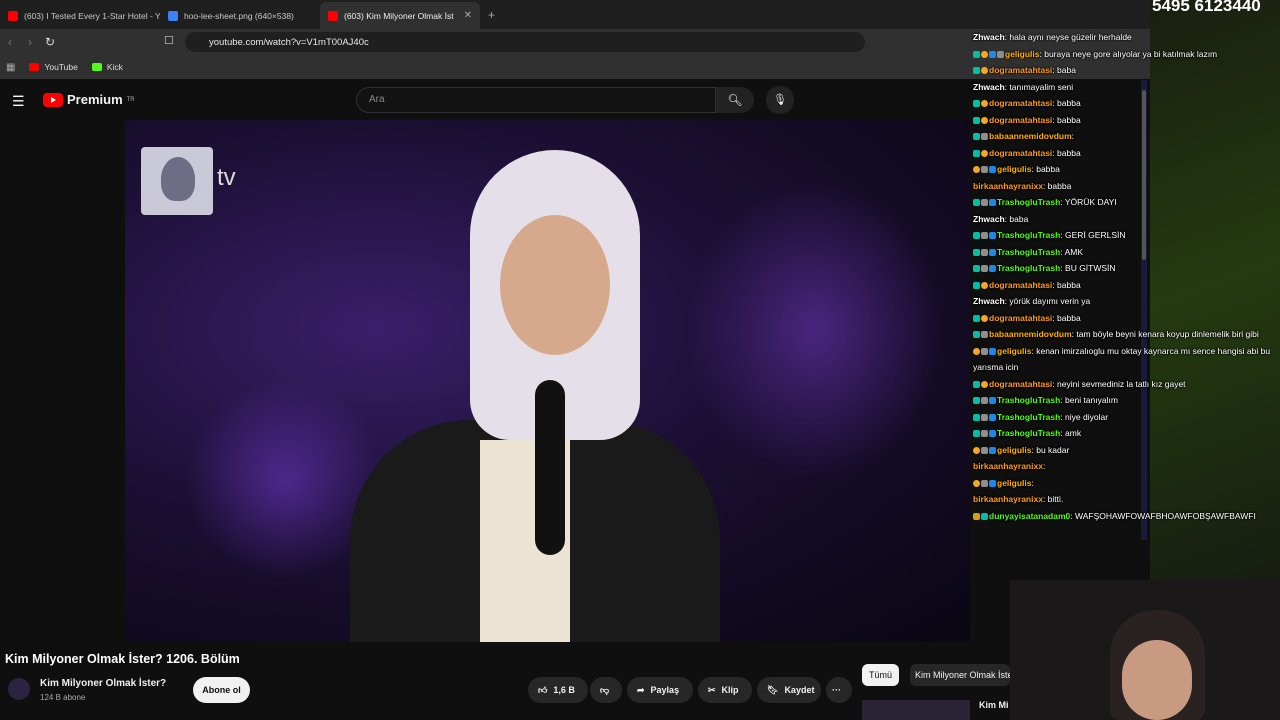 The height and width of the screenshot is (720, 1280). What do you see at coordinates (61, 67) in the screenshot?
I see `bookmark-label: YouTube` at bounding box center [61, 67].